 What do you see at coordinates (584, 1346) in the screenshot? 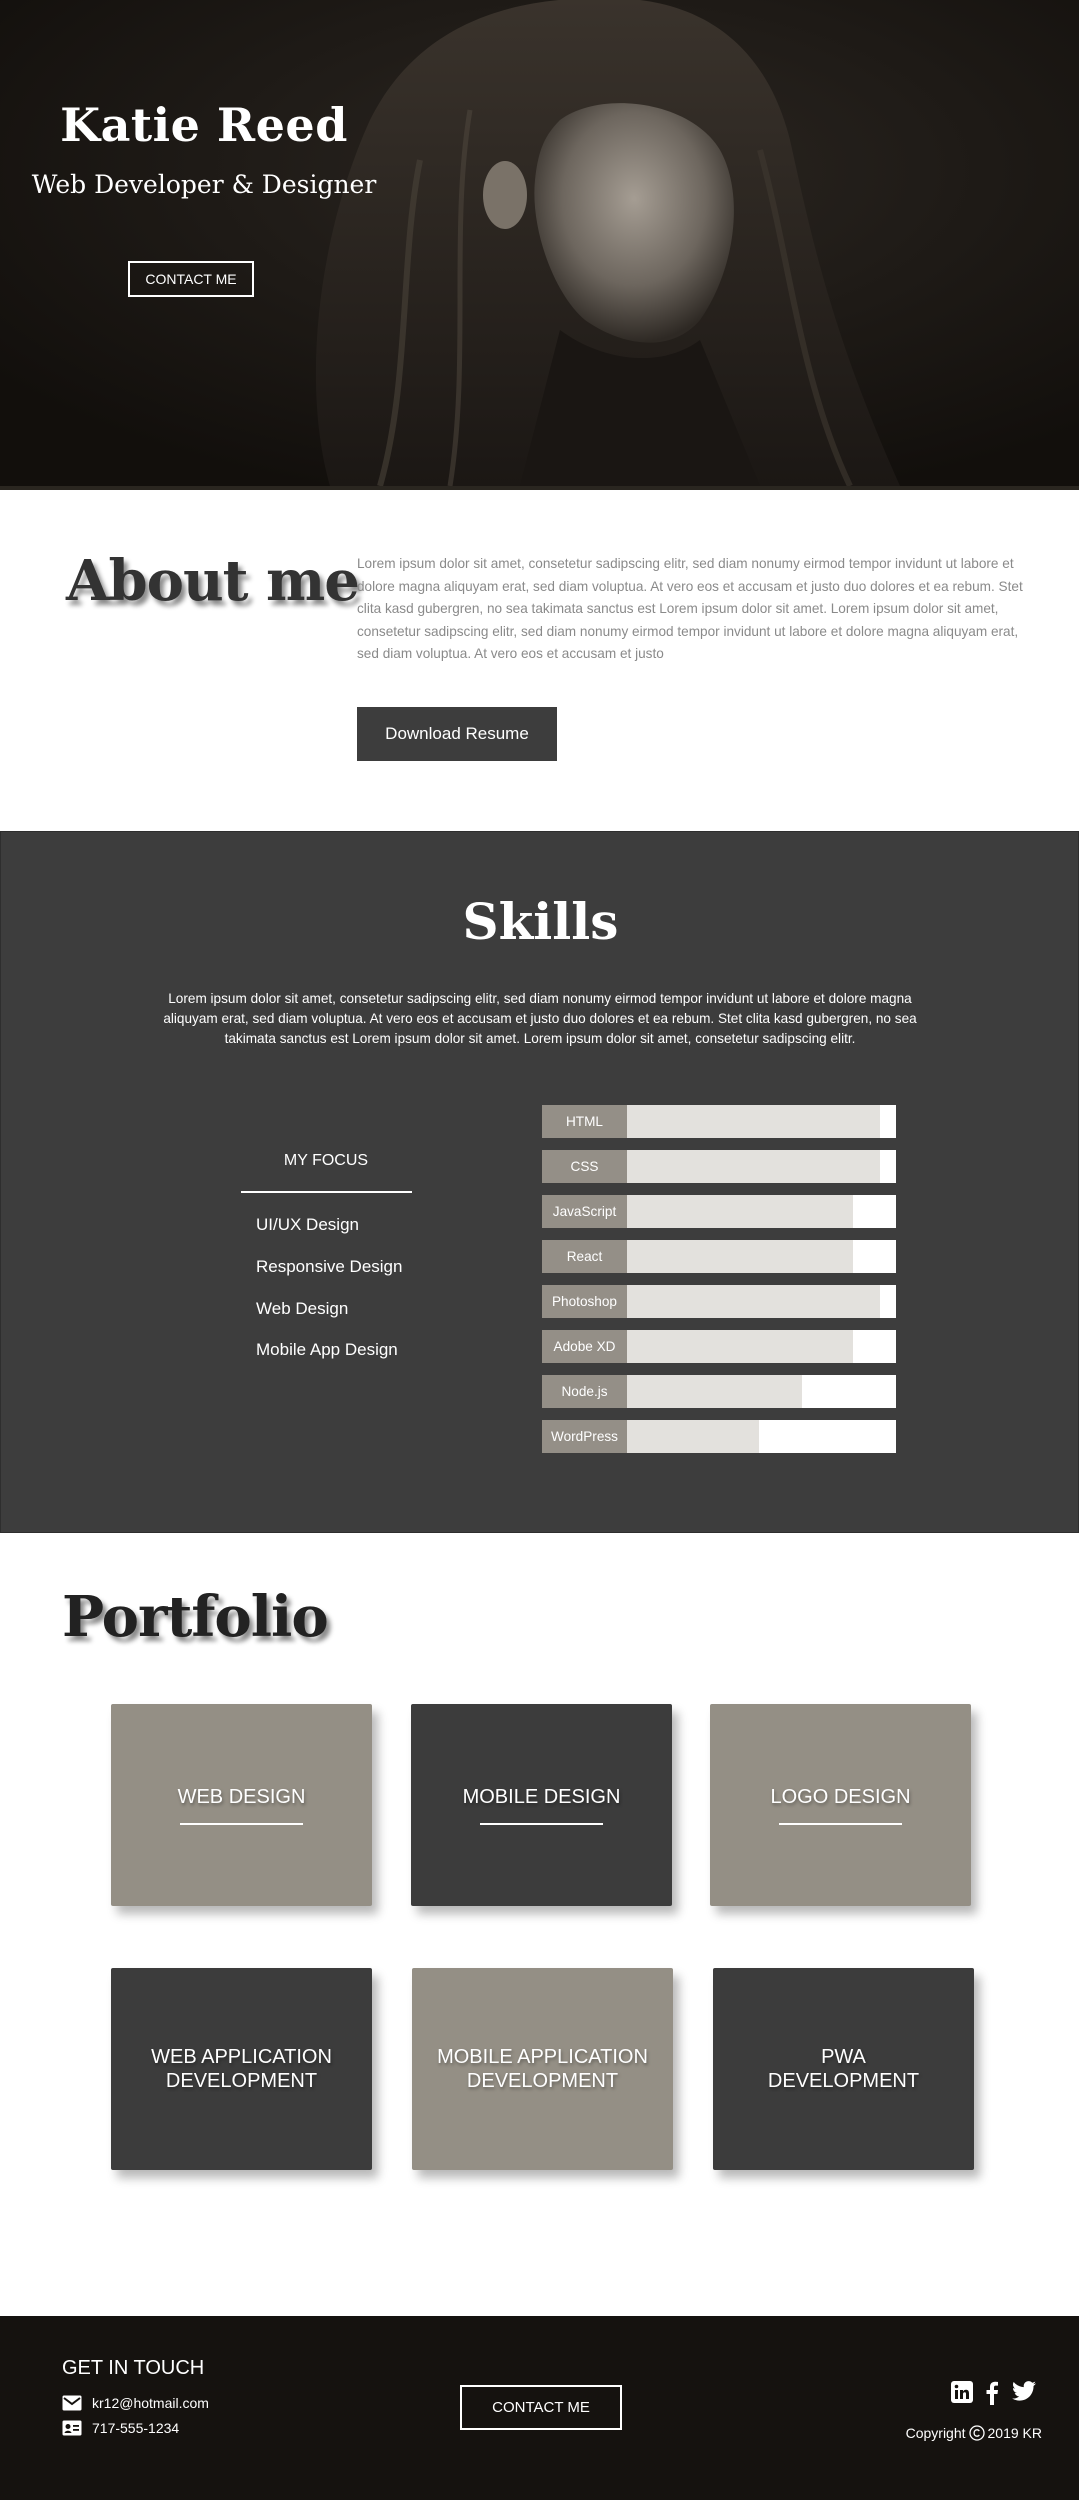
I see `skill-label: Adobe XD` at bounding box center [584, 1346].